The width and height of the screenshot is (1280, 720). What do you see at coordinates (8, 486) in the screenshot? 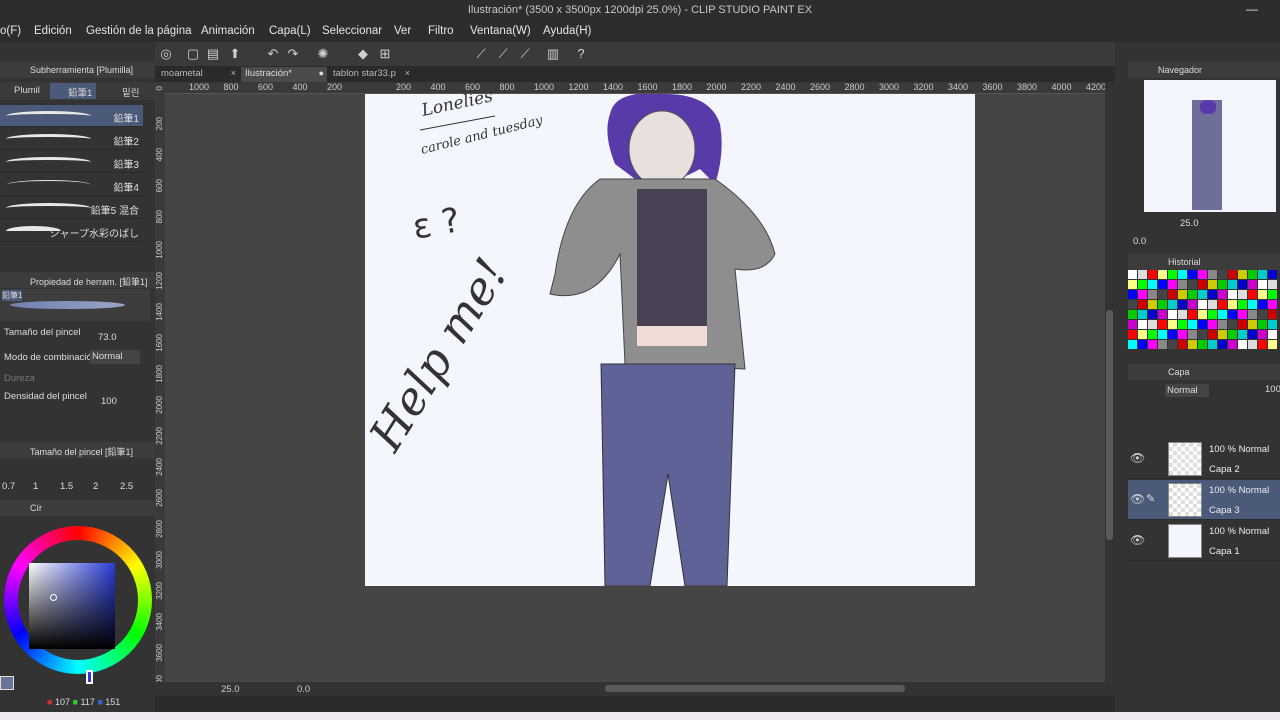
I see `size-option: 0.7` at bounding box center [8, 486].